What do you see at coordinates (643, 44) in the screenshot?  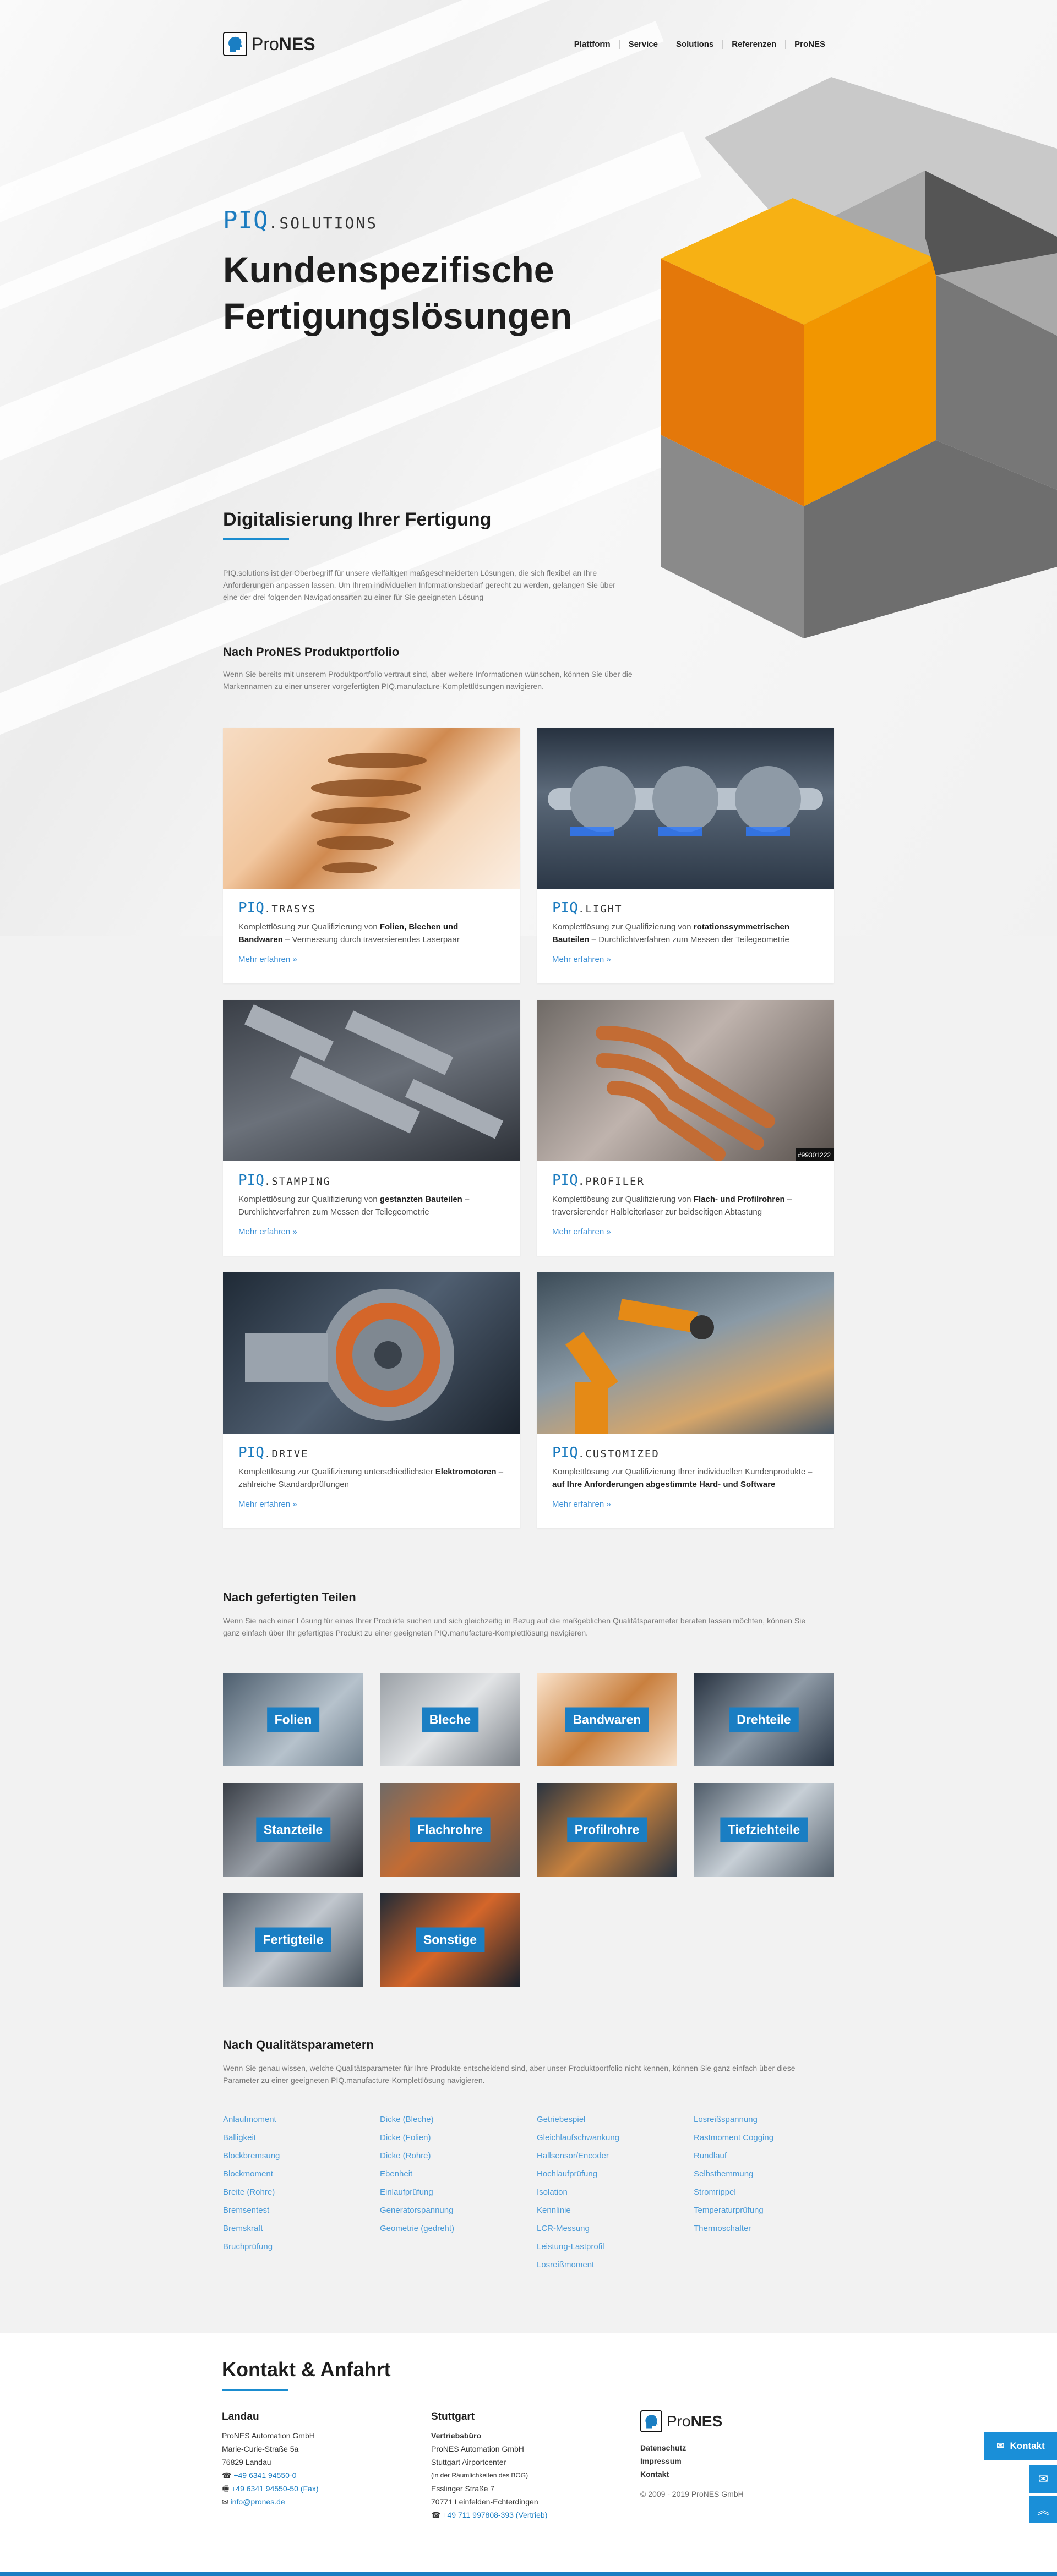 I see `nav-service: Service` at bounding box center [643, 44].